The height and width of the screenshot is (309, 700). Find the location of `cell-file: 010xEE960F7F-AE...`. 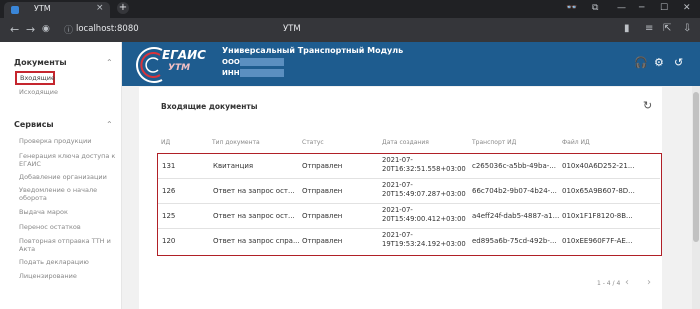

cell-file: 010xEE960F7F-AE... is located at coordinates (597, 241).